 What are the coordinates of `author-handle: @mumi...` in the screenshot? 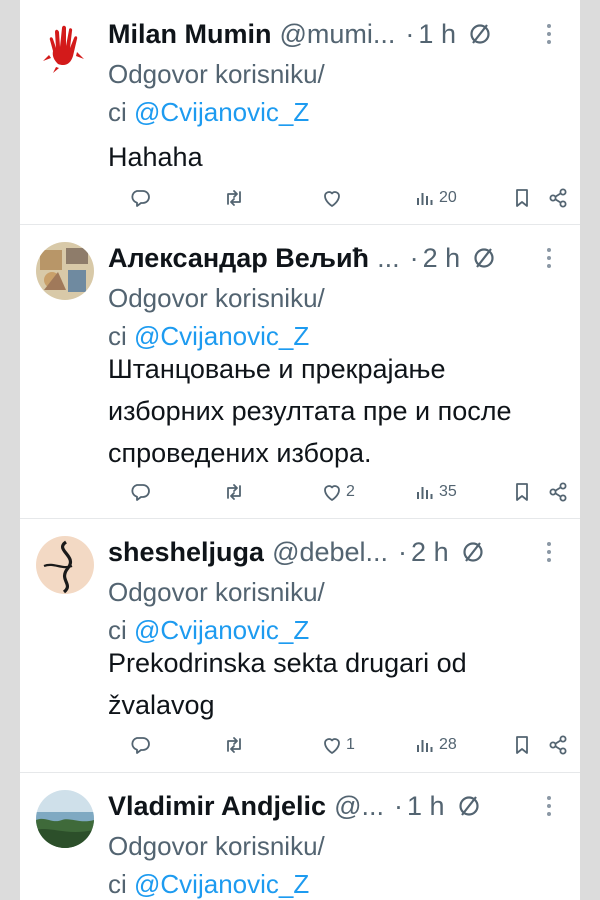 It's located at (338, 34).